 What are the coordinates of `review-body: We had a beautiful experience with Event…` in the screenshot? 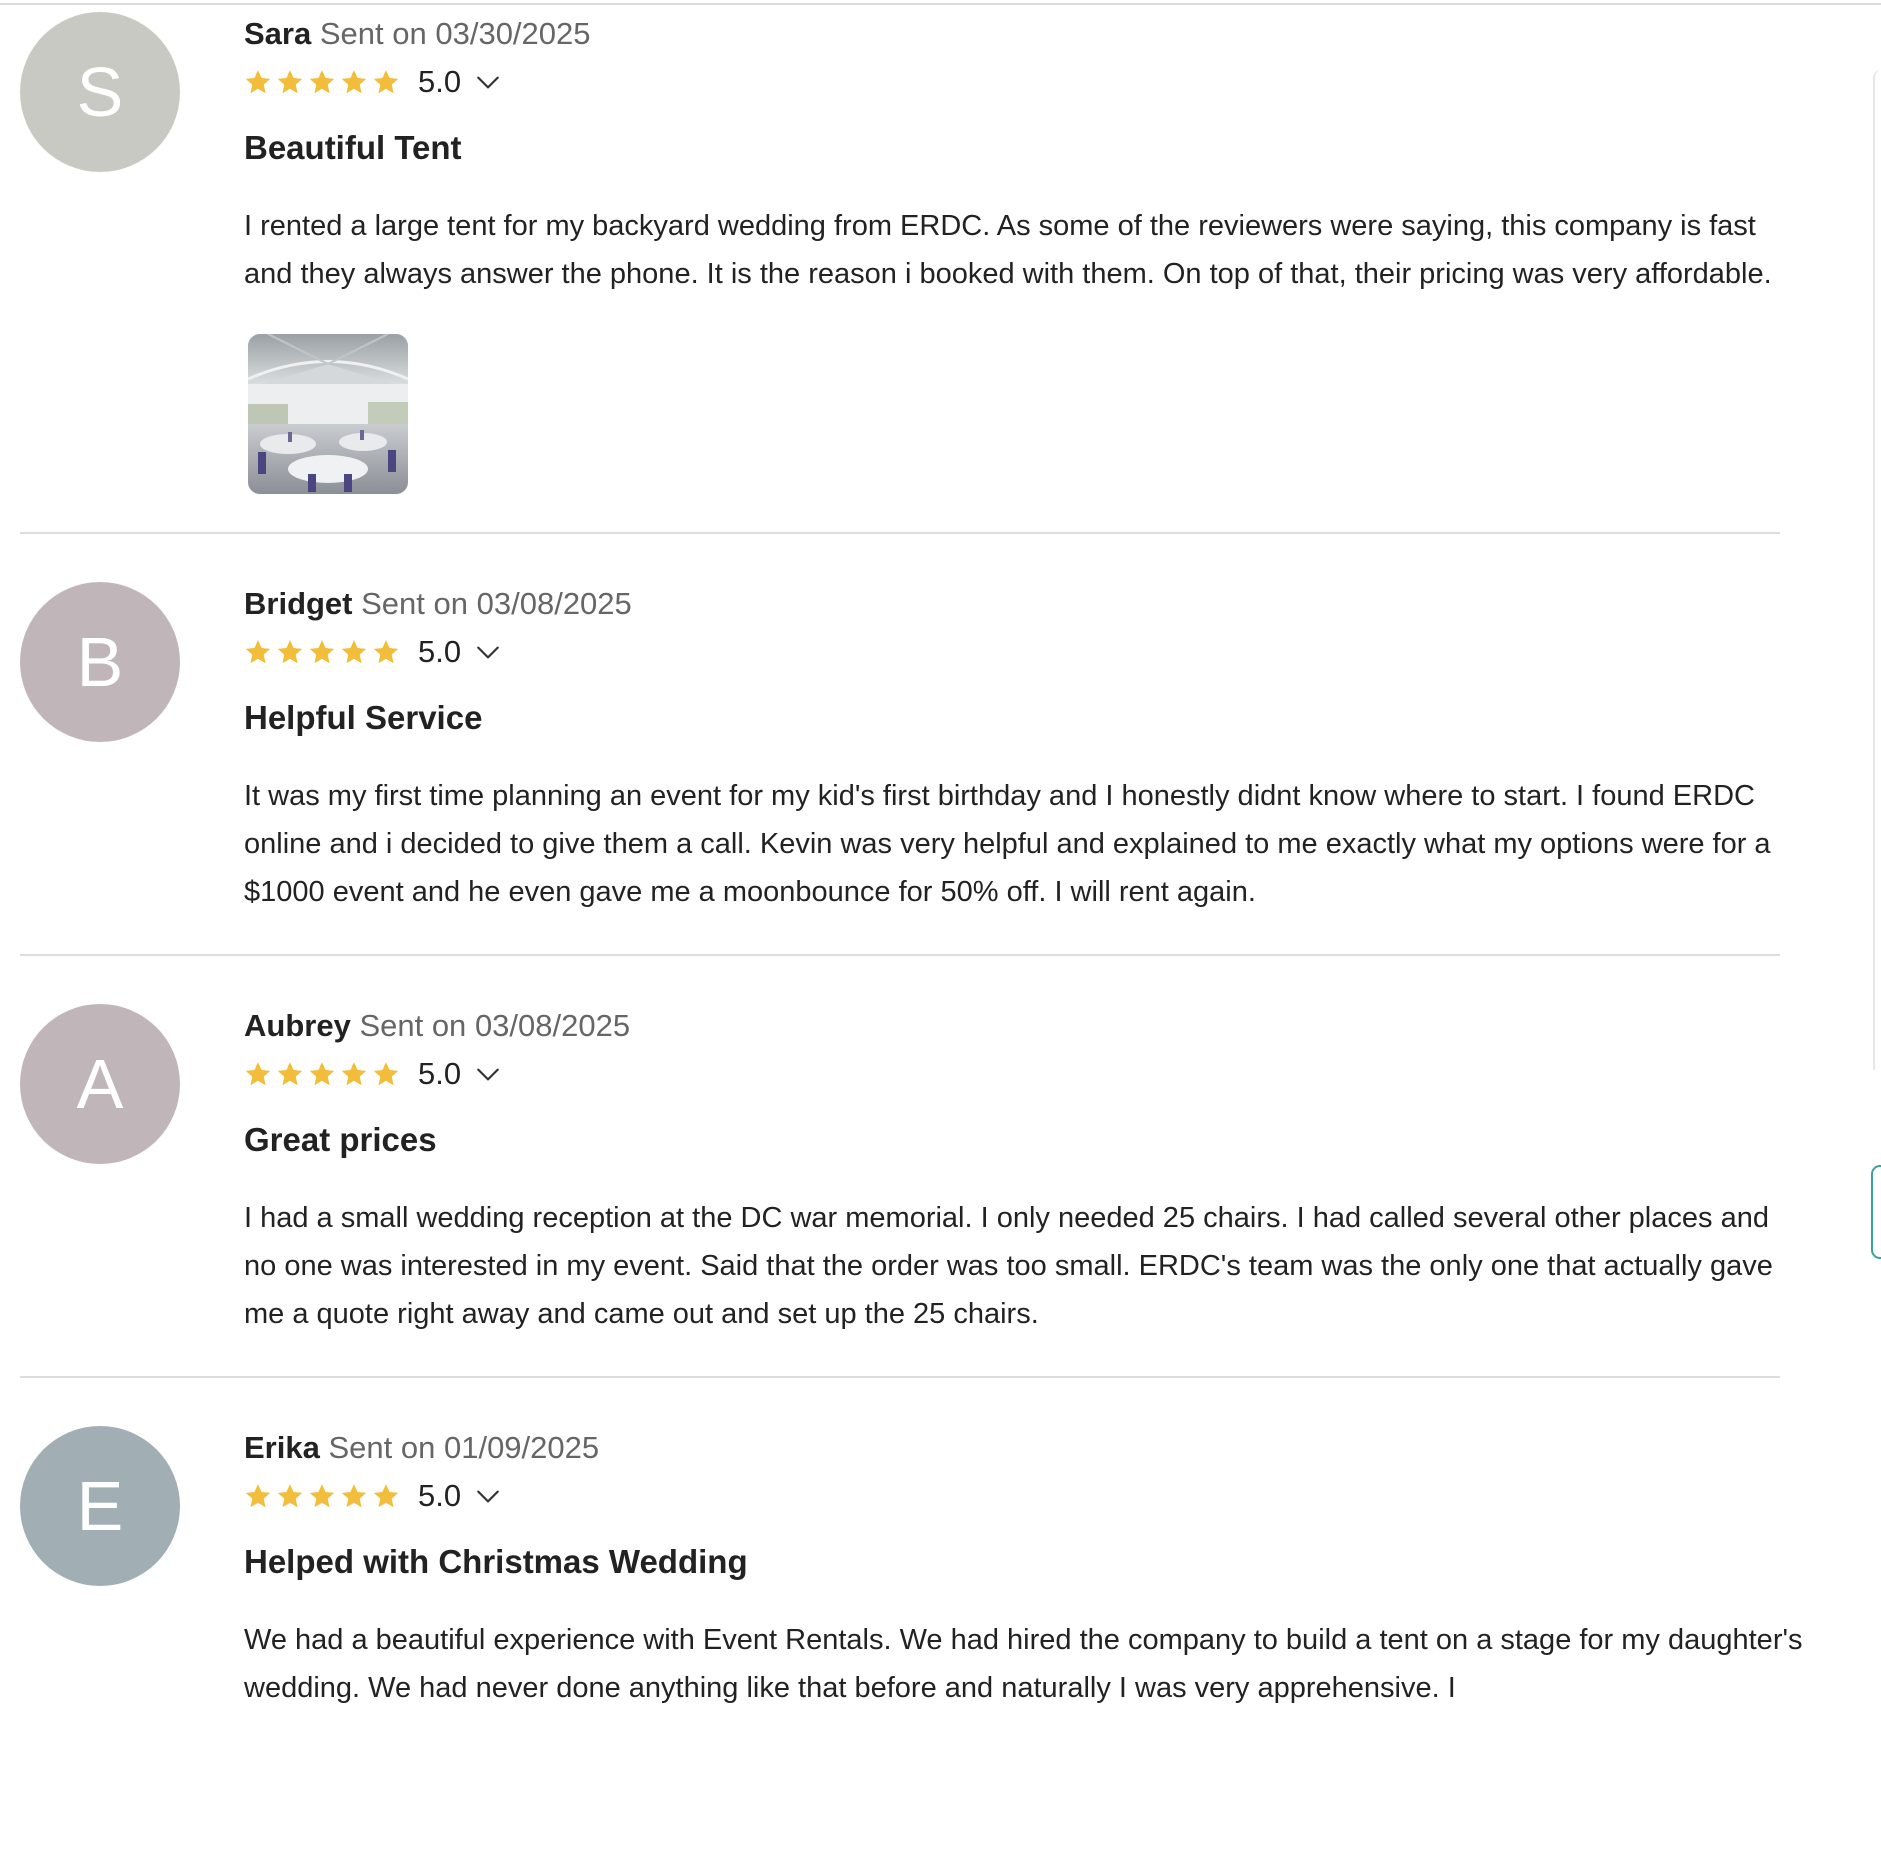 It's located at (1023, 1664).